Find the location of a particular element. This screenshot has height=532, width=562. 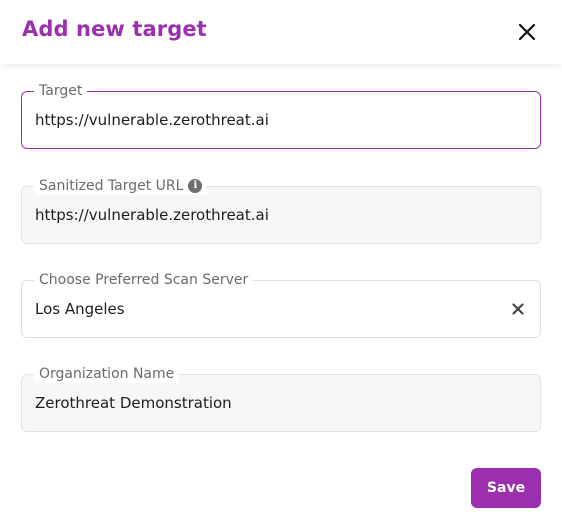

scan-server-label: Choose Preferred Scan Server is located at coordinates (144, 280).